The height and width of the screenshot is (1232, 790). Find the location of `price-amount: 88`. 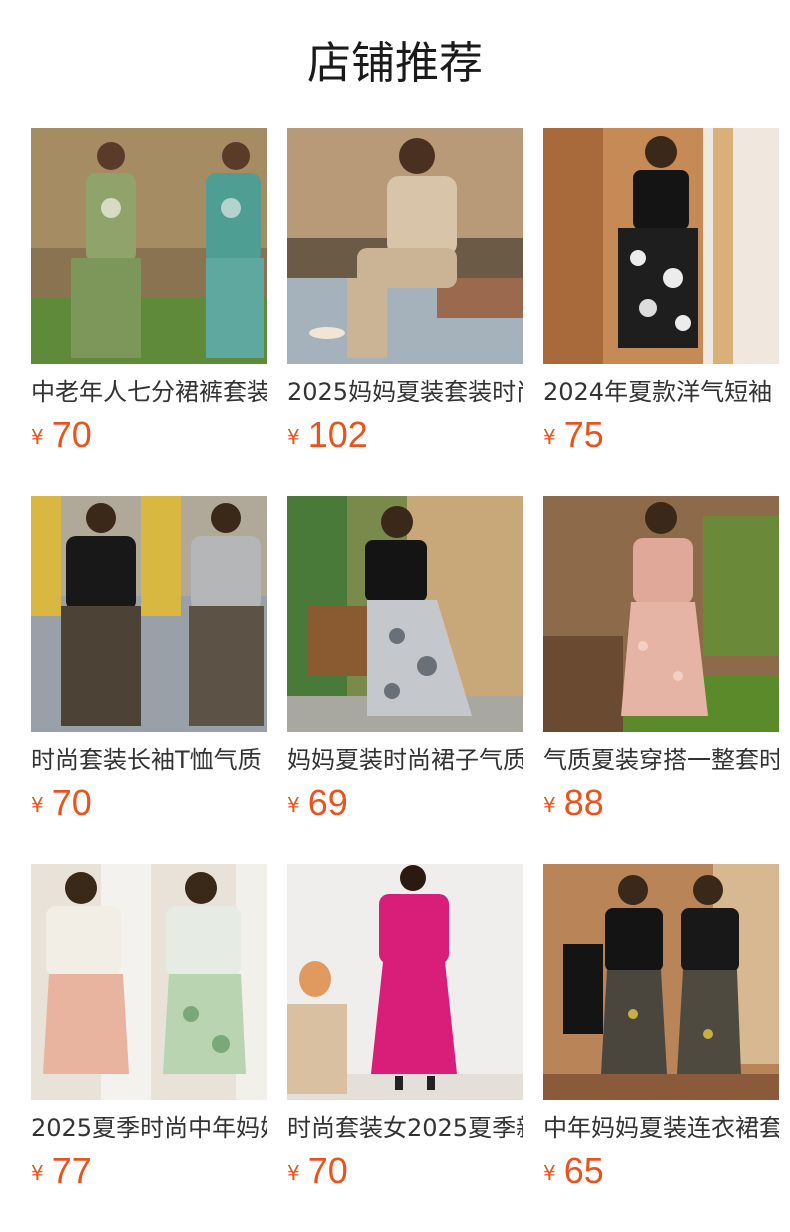

price-amount: 88 is located at coordinates (583, 802).